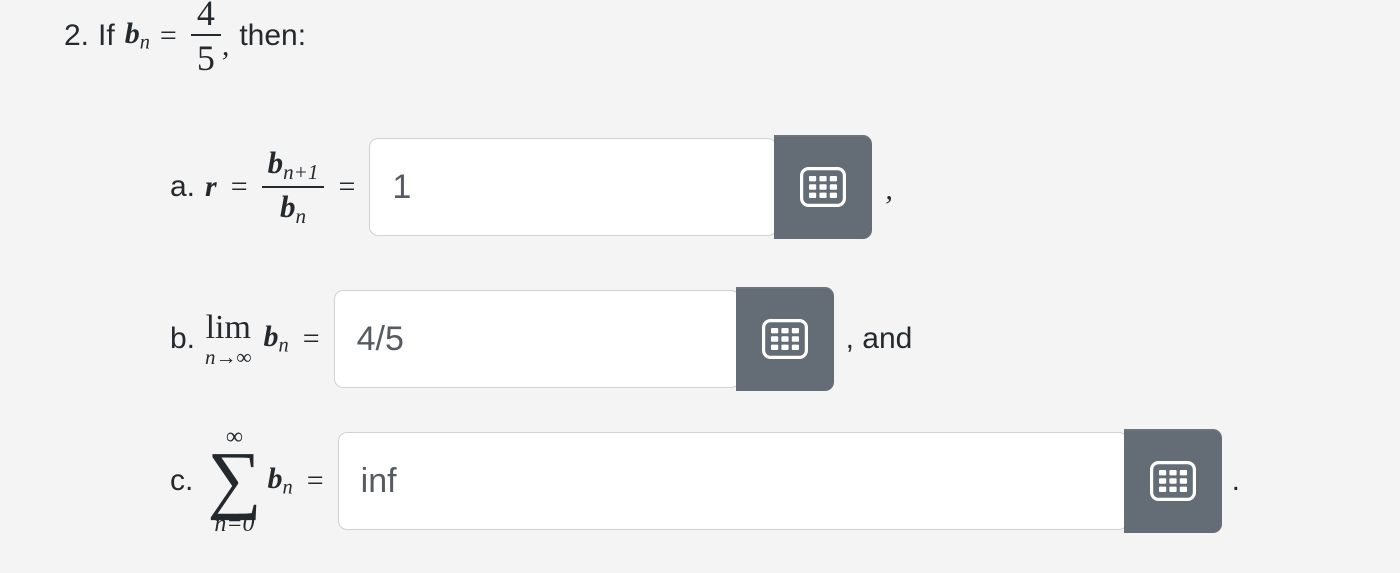 The height and width of the screenshot is (573, 1400). What do you see at coordinates (183, 186) in the screenshot?
I see `part-a-label: a.` at bounding box center [183, 186].